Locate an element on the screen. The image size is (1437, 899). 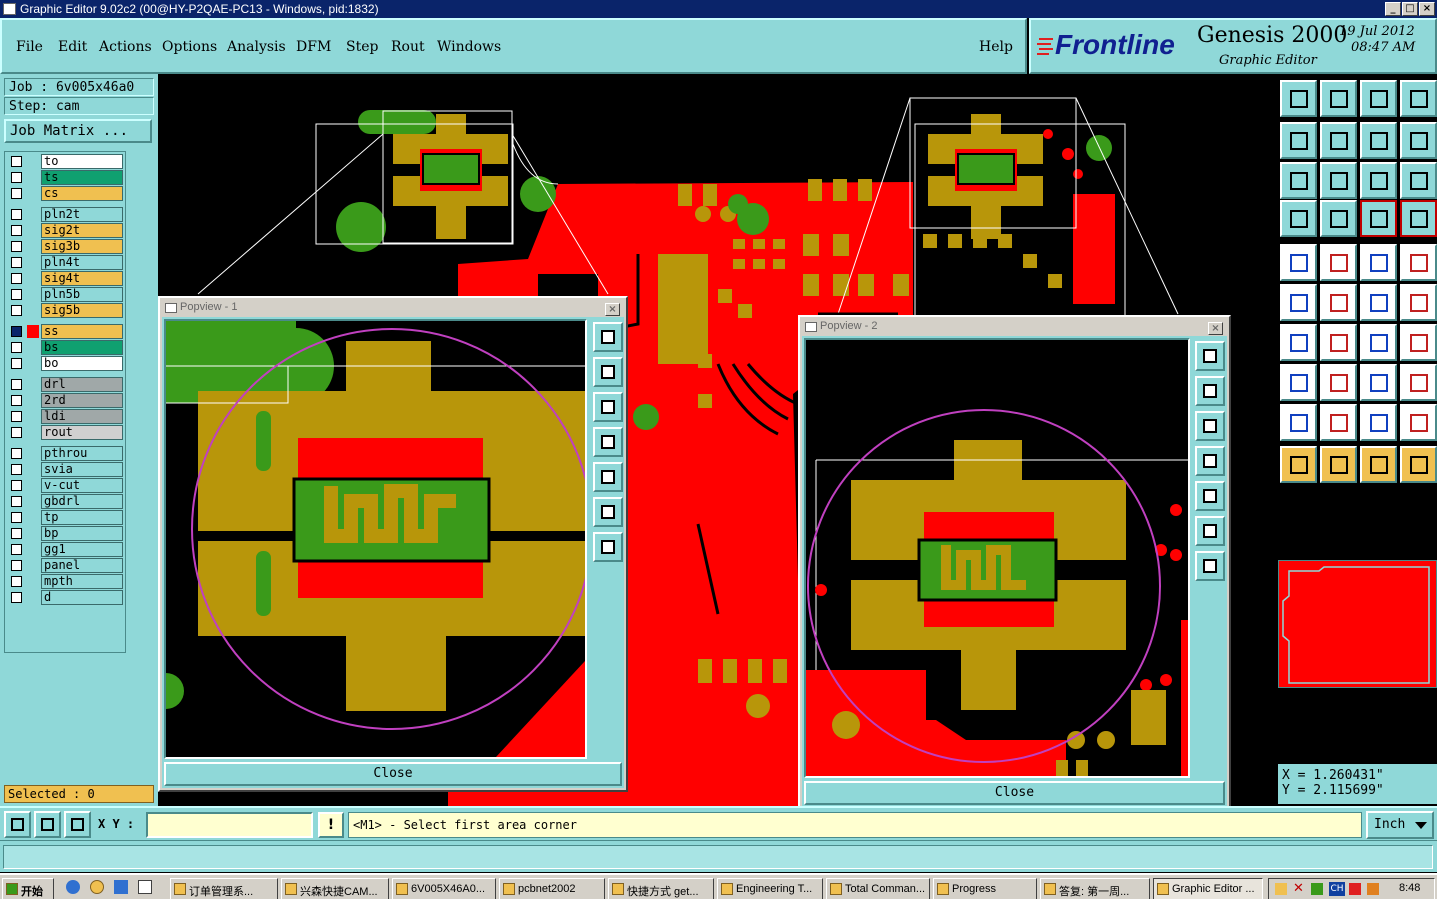
layer-name: bs is located at coordinates (82, 347).